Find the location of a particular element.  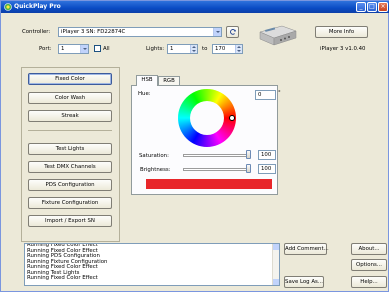

scroll-down-icon is located at coordinates (276, 282).